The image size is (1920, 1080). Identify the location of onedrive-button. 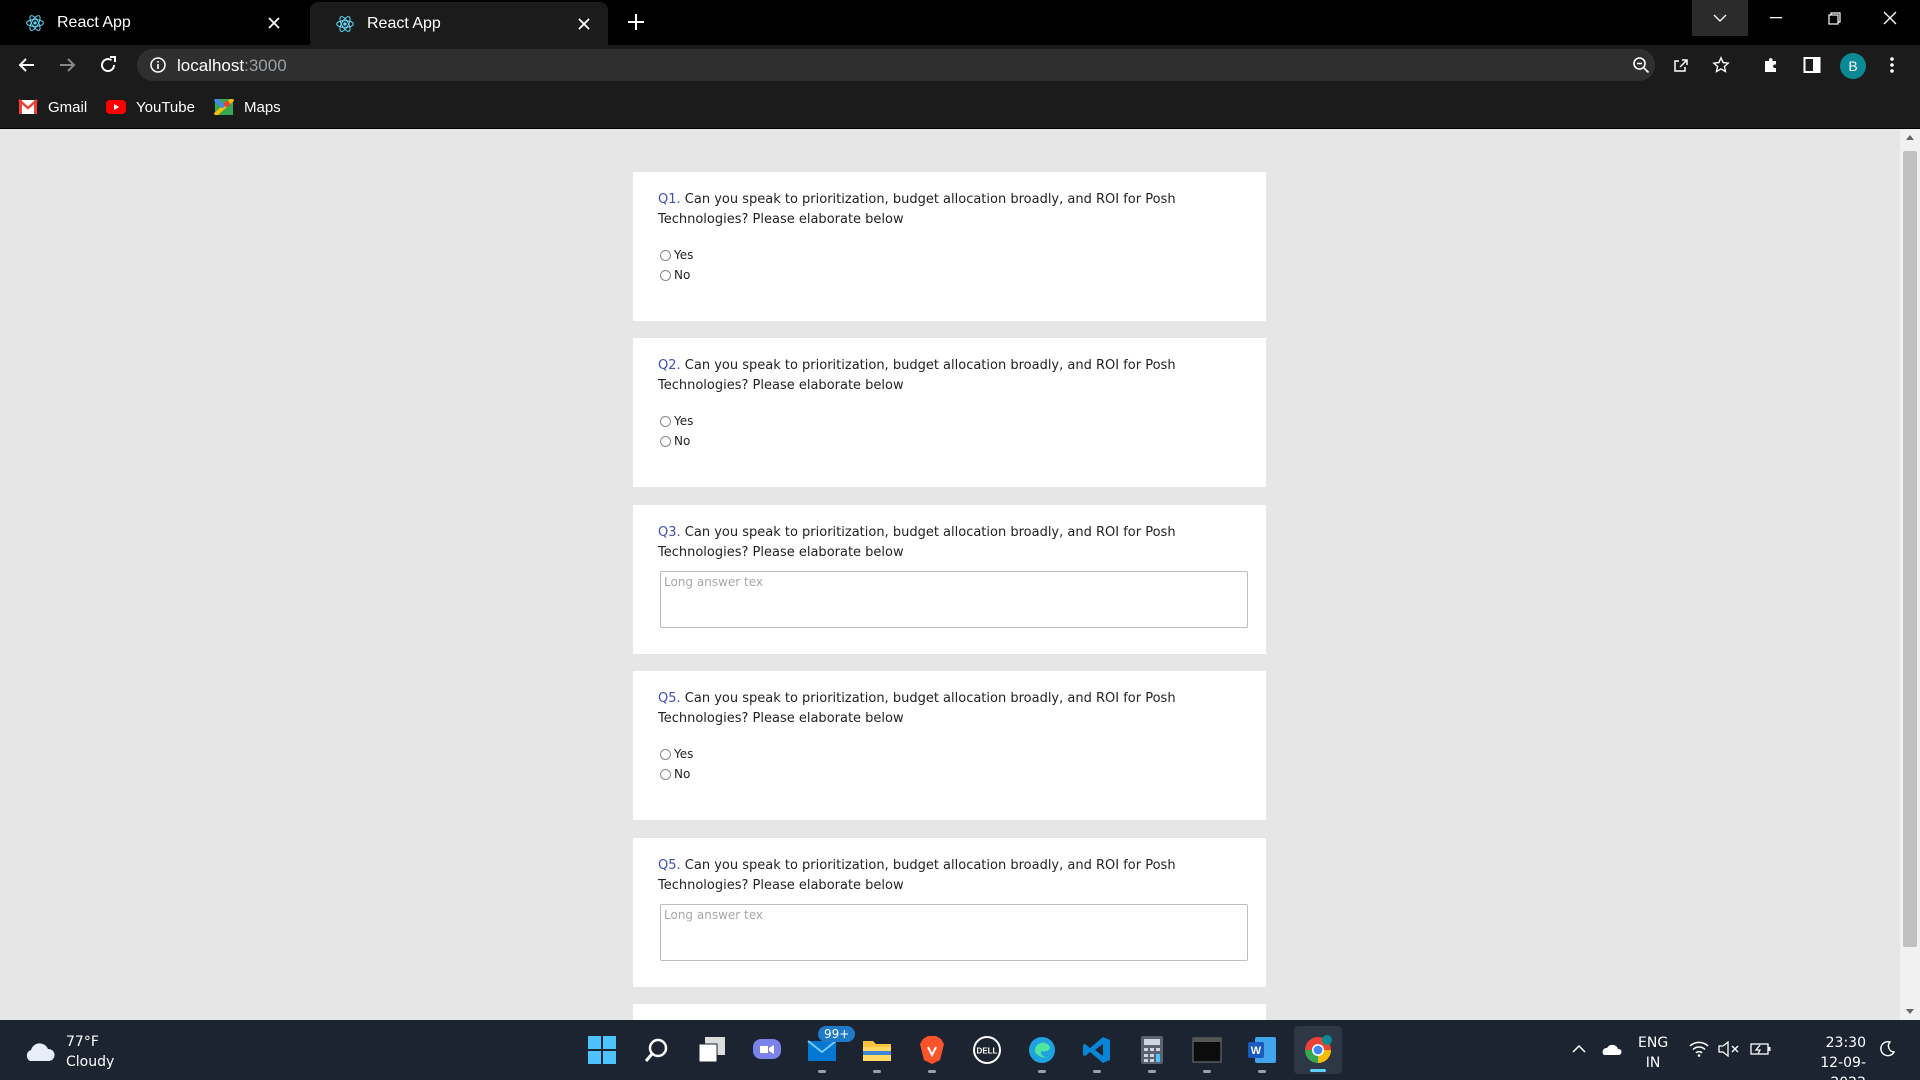
(1611, 1049).